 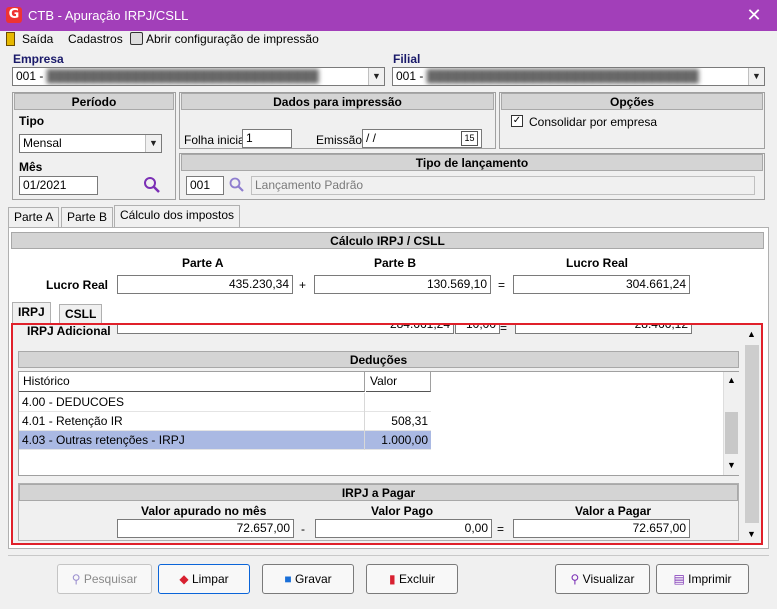 I want to click on gravar-label: Gravar, so click(x=313, y=579).